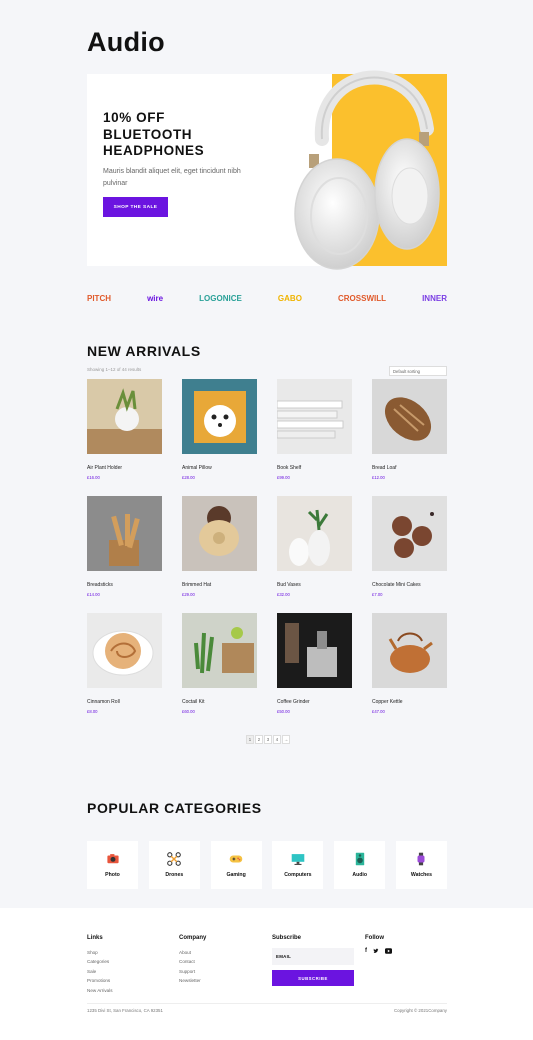 Image resolution: width=533 pixels, height=1040 pixels. I want to click on brand-logo: INNER, so click(434, 298).